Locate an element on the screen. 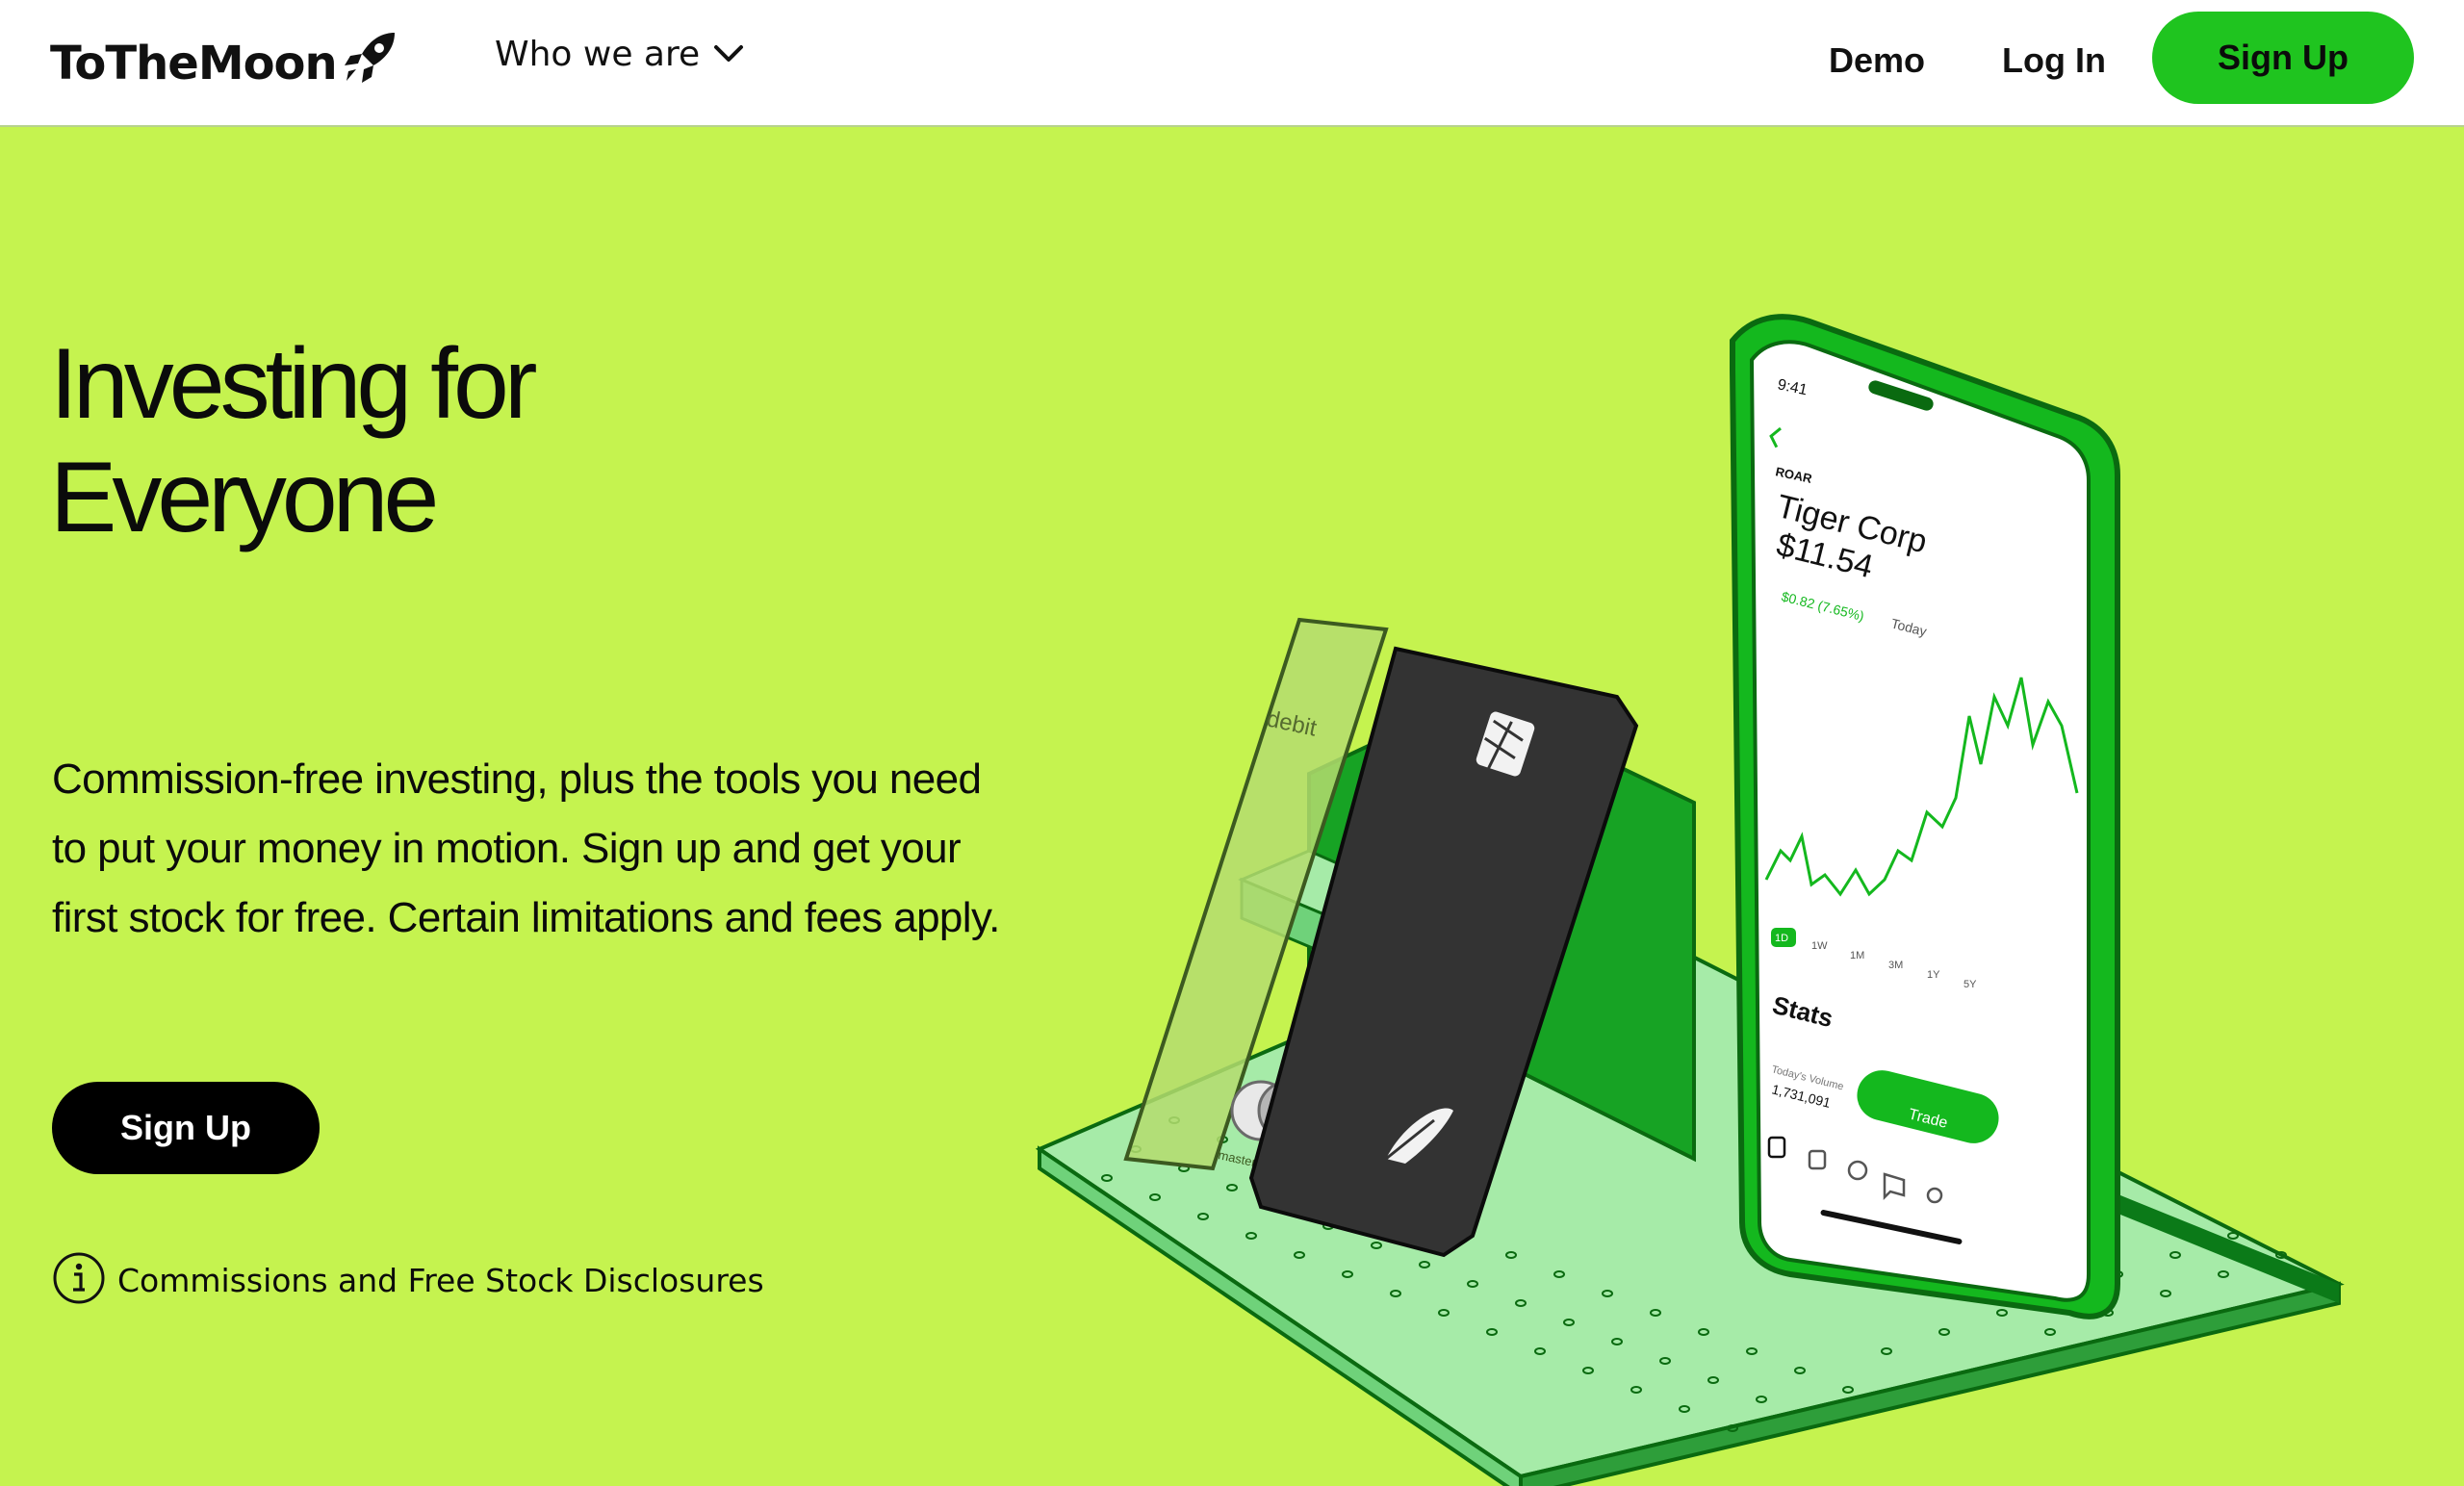 The width and height of the screenshot is (2464, 1486). range-1w: 1W is located at coordinates (1819, 946).